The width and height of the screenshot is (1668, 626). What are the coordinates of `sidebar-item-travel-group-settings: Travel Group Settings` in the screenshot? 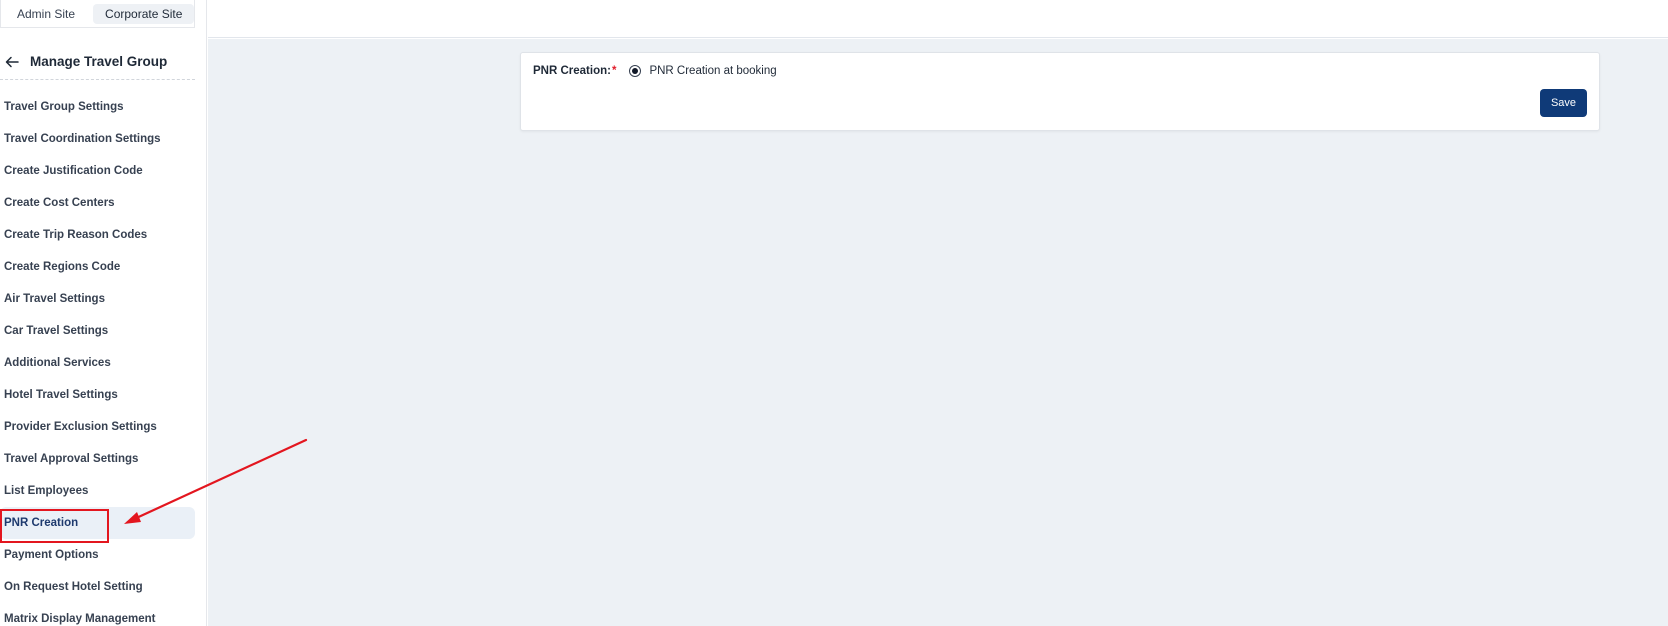 It's located at (97, 107).